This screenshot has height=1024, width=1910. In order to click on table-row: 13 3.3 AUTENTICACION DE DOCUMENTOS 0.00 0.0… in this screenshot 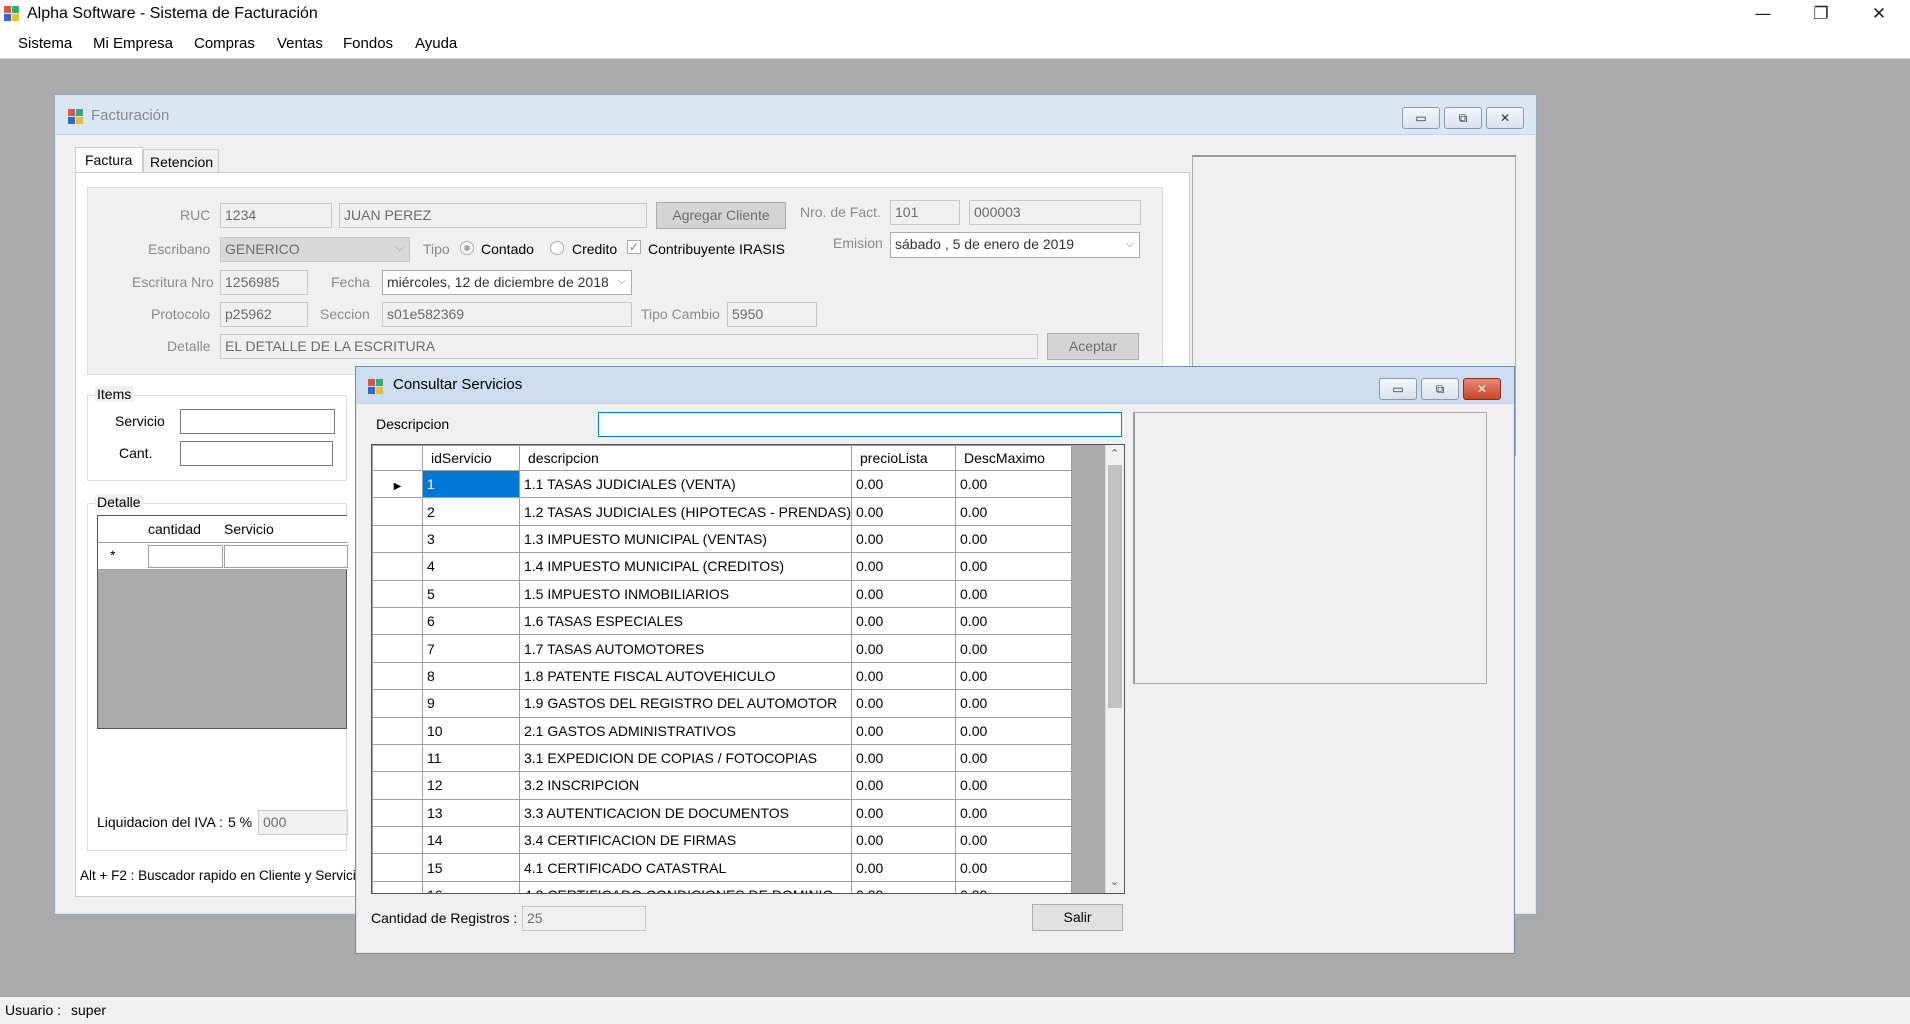, I will do `click(722, 813)`.